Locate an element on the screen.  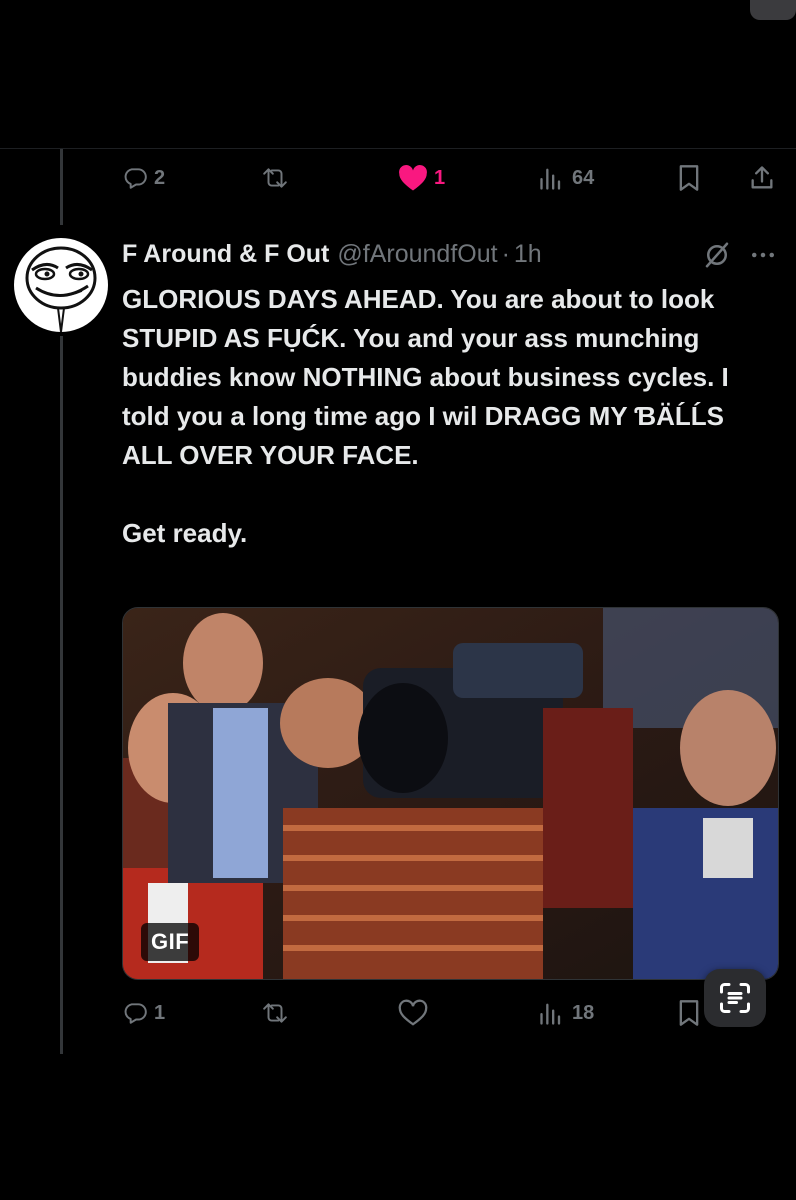
previous-tweet-action-bar: 2 1 64 is located at coordinates (398, 178).